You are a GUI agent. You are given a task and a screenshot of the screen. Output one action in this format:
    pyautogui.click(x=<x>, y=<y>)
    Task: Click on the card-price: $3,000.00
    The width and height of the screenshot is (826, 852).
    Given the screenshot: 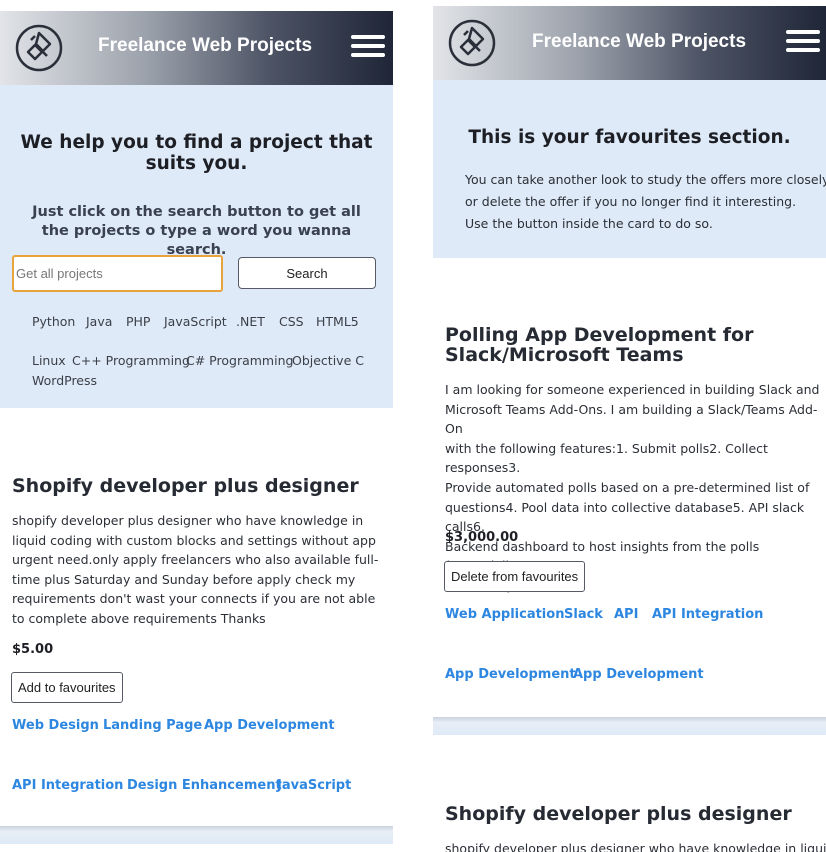 What is the action you would take?
    pyautogui.click(x=482, y=537)
    